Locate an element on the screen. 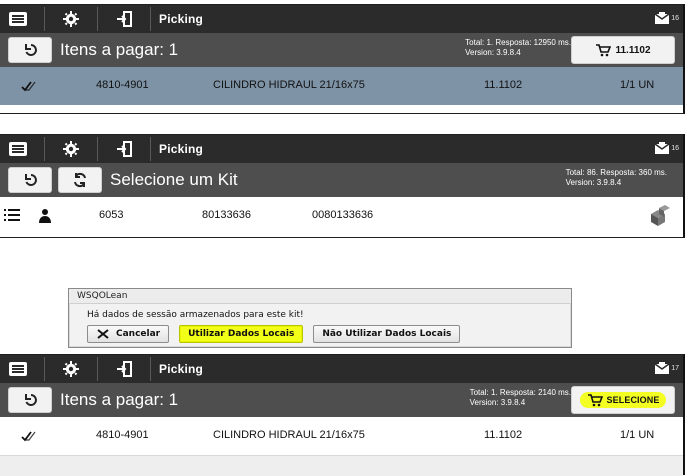 The width and height of the screenshot is (685, 476). cart-button: 11.1102 is located at coordinates (623, 50).